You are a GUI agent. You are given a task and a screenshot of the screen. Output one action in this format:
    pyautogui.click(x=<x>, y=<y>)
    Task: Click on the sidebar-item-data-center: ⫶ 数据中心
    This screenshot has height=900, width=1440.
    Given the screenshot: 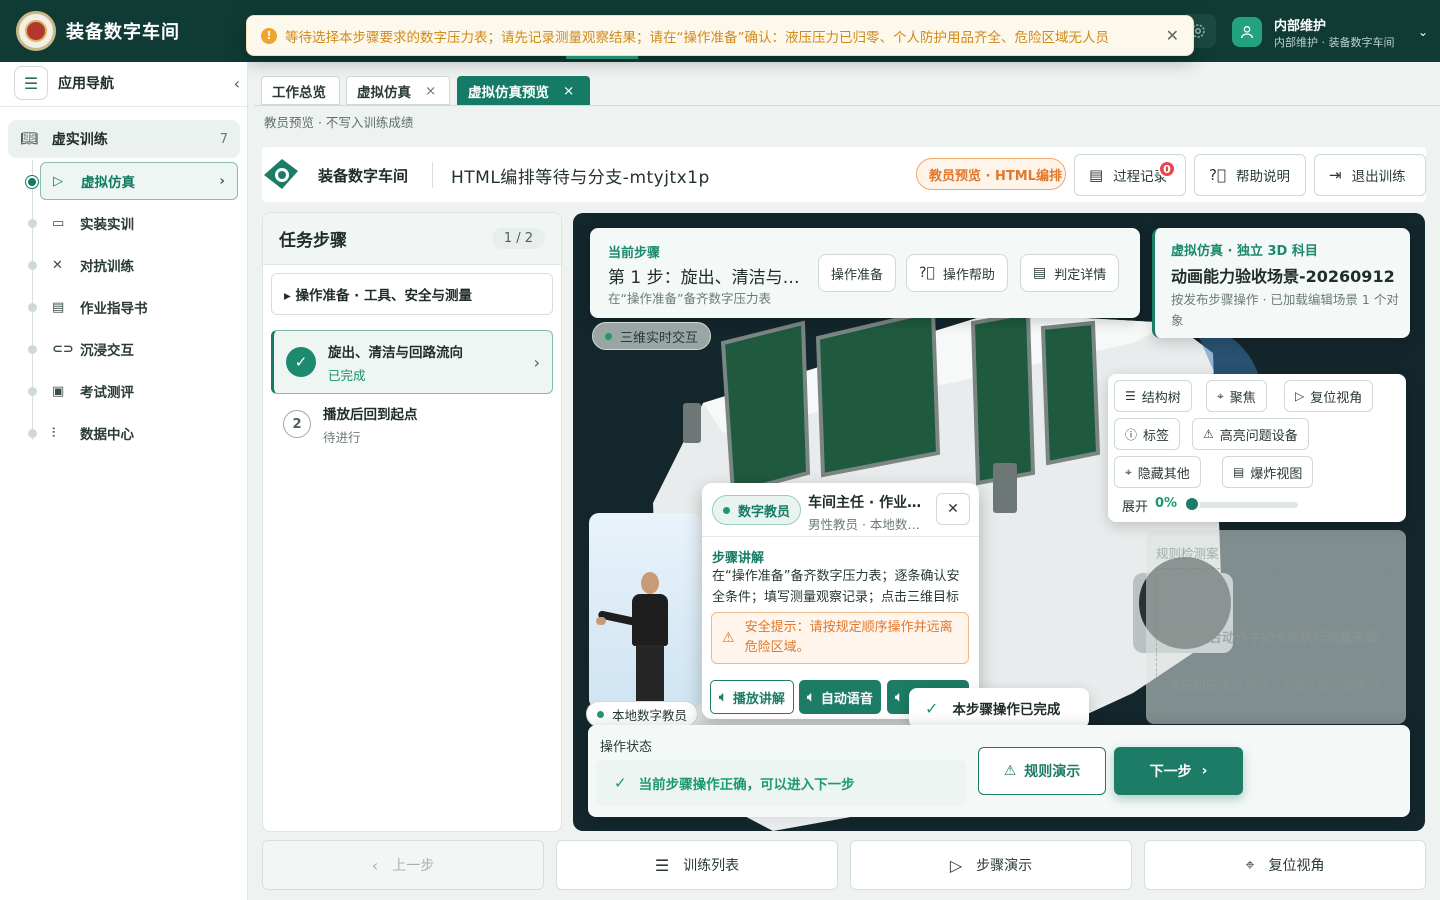 What is the action you would take?
    pyautogui.click(x=139, y=433)
    